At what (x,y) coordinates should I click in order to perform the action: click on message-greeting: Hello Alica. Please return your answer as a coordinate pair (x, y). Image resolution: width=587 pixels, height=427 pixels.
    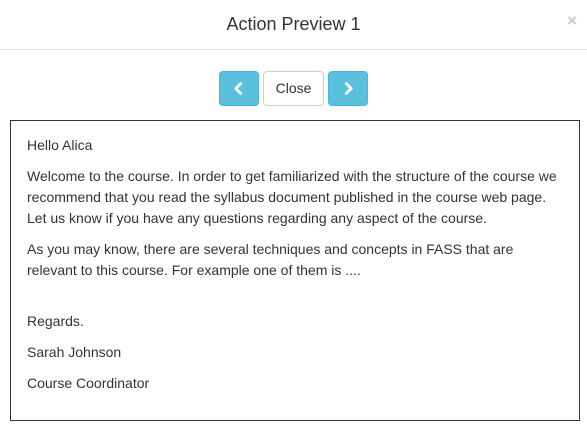
    Looking at the image, I should click on (60, 145).